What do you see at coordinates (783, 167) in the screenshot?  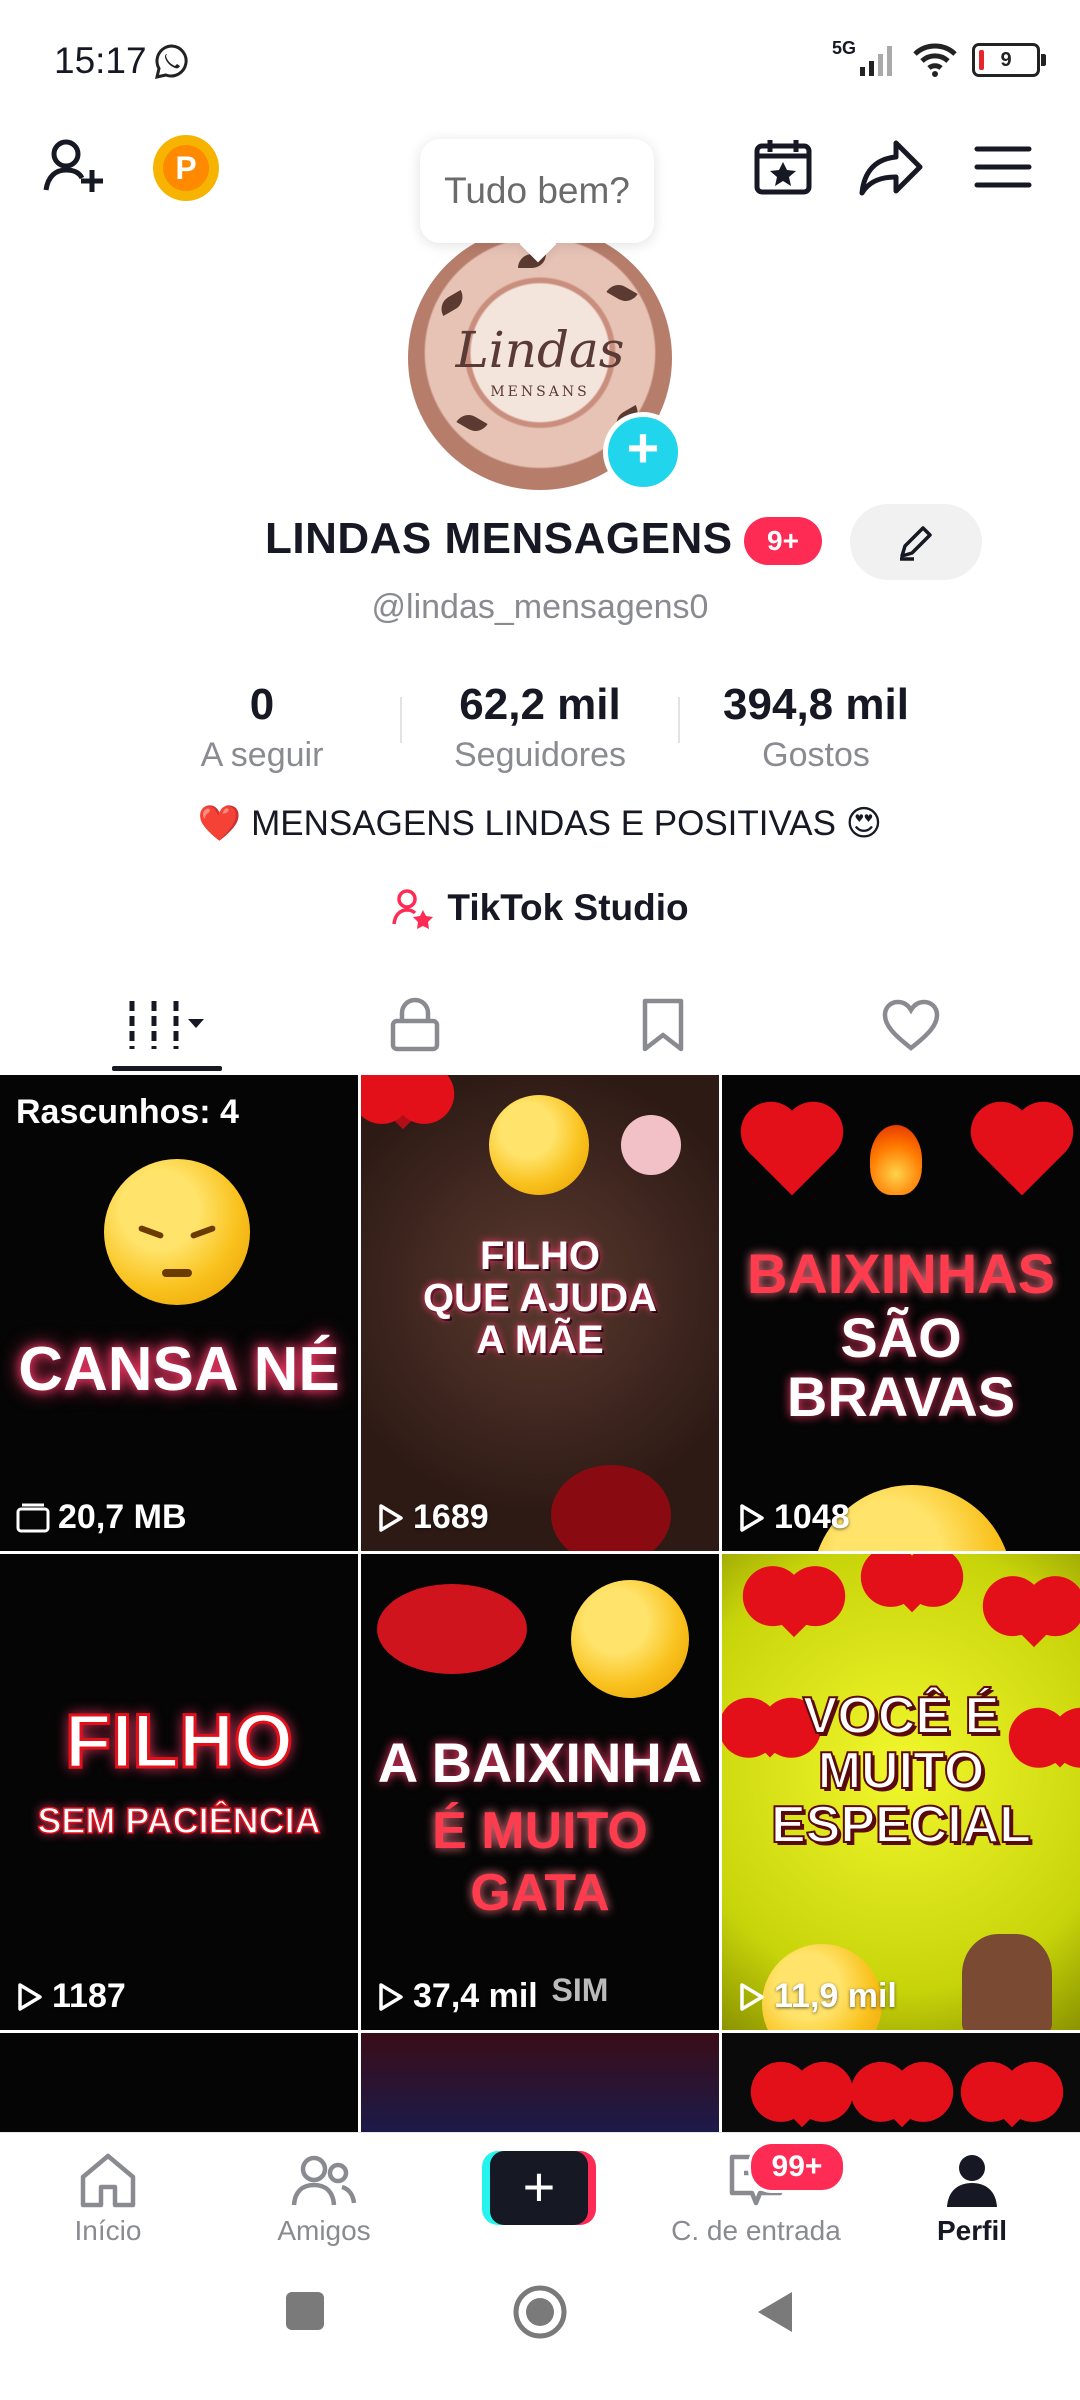 I see `calendar-star-icon` at bounding box center [783, 167].